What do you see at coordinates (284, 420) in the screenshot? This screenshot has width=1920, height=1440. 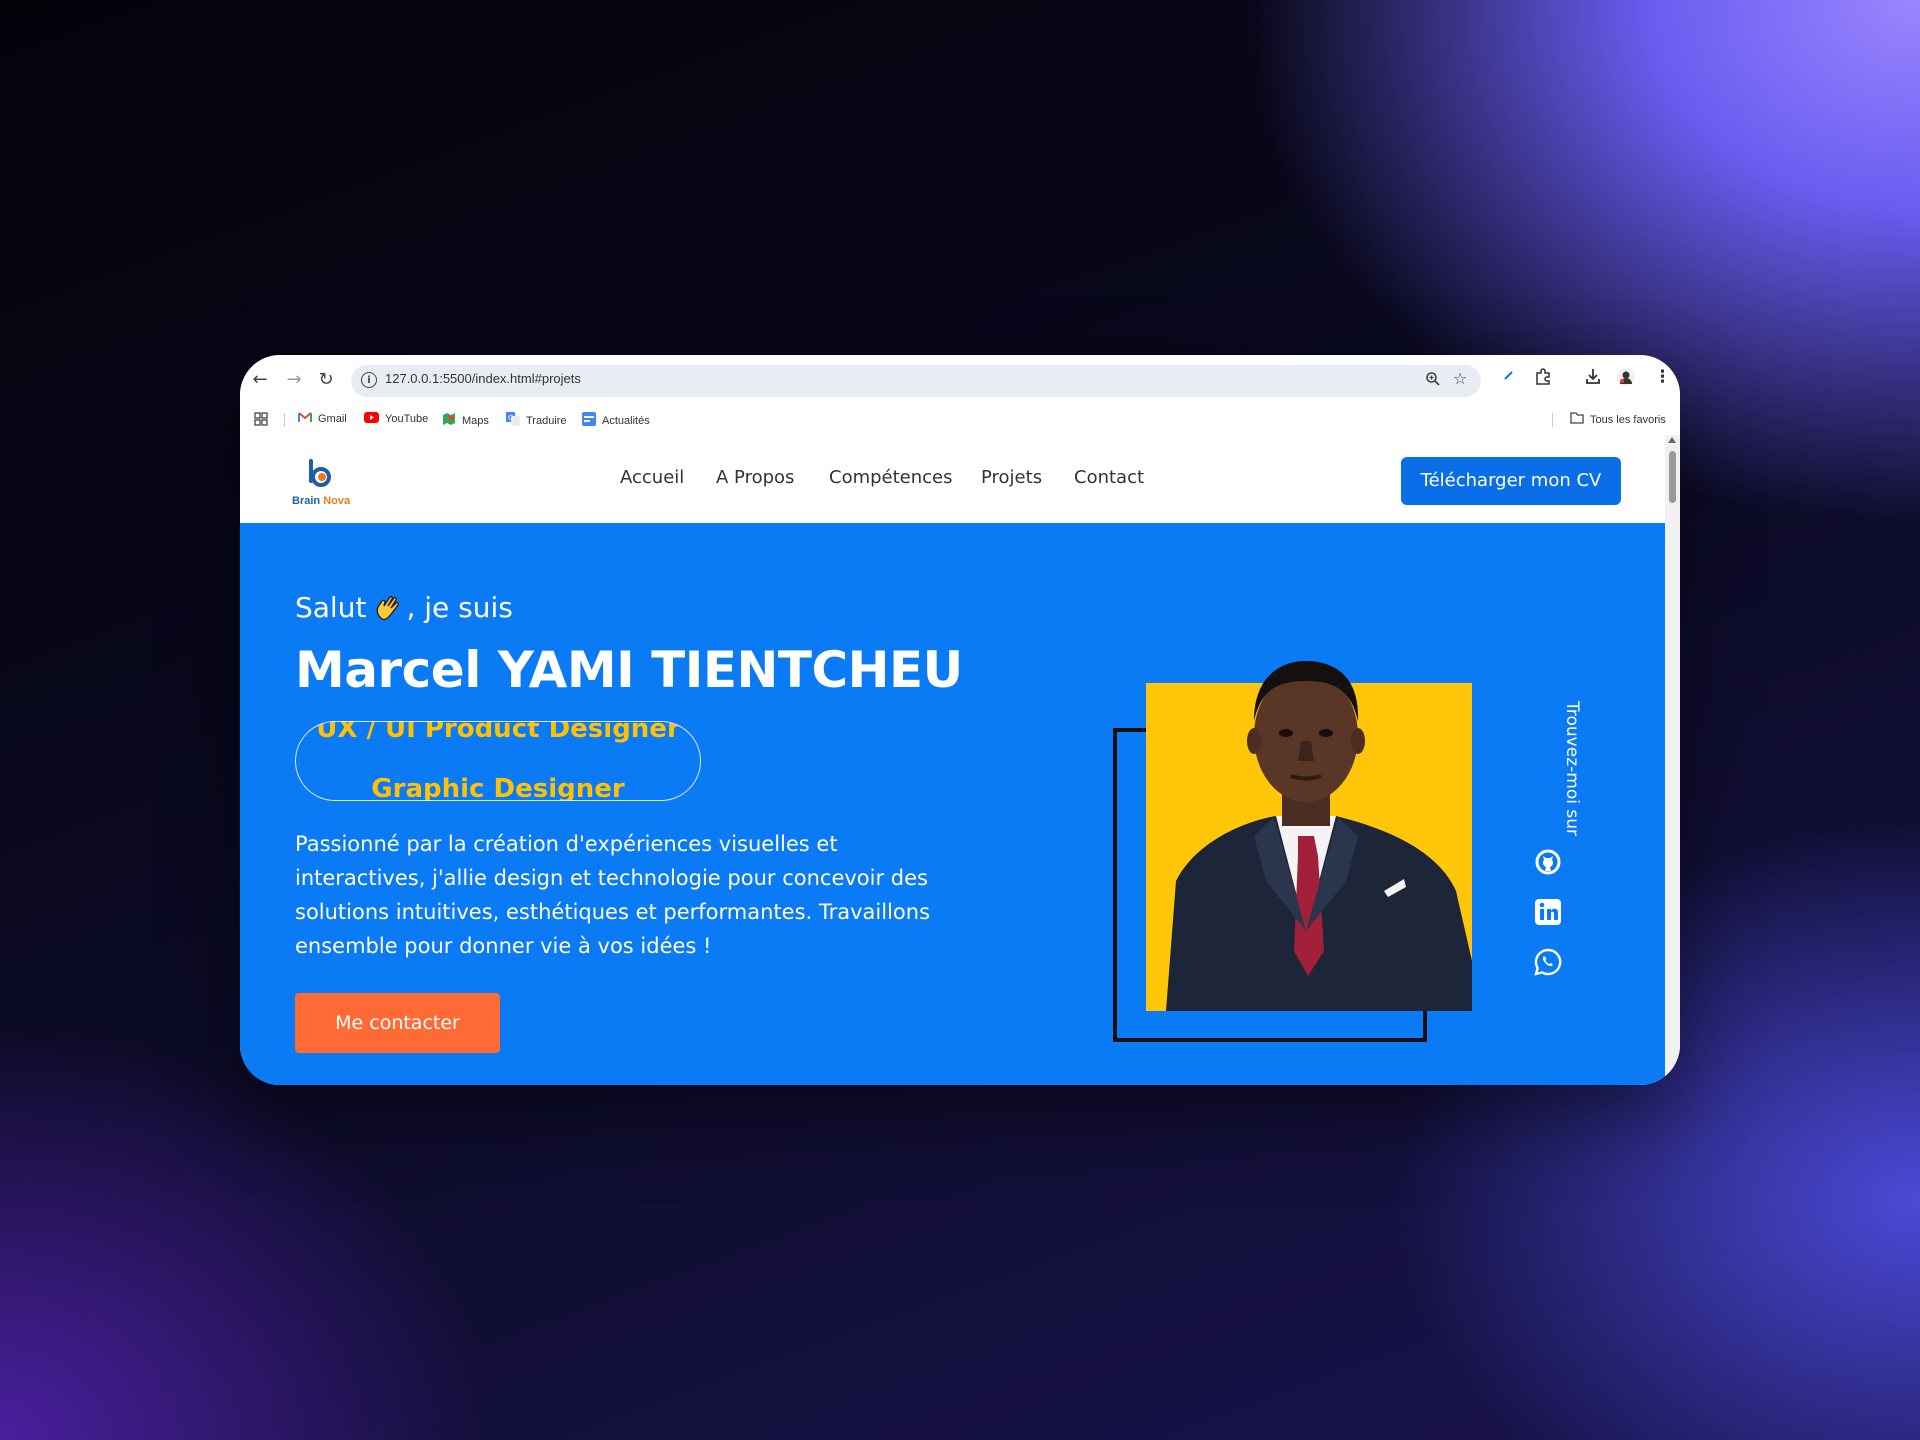 I see `bookmarks-divider` at bounding box center [284, 420].